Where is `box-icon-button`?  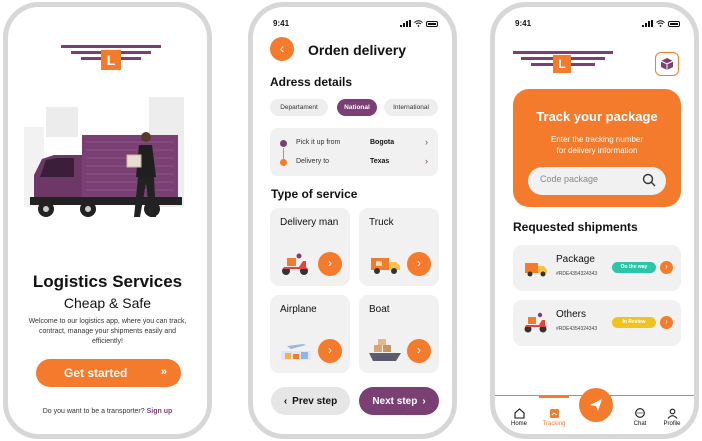
box-icon-button is located at coordinates (667, 64).